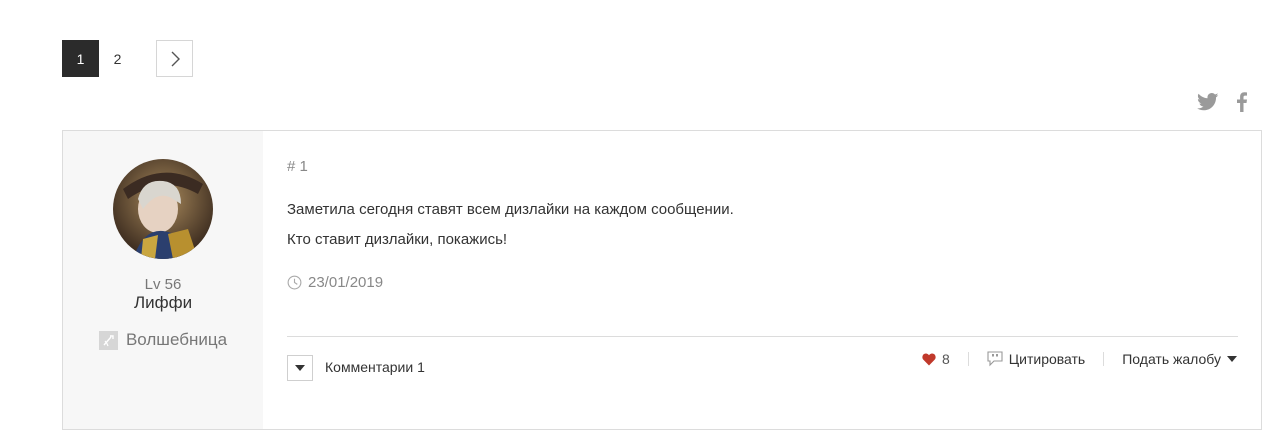 This screenshot has width=1275, height=430. I want to click on post-actions: 8 Цитировать Подать жалобу, so click(1079, 359).